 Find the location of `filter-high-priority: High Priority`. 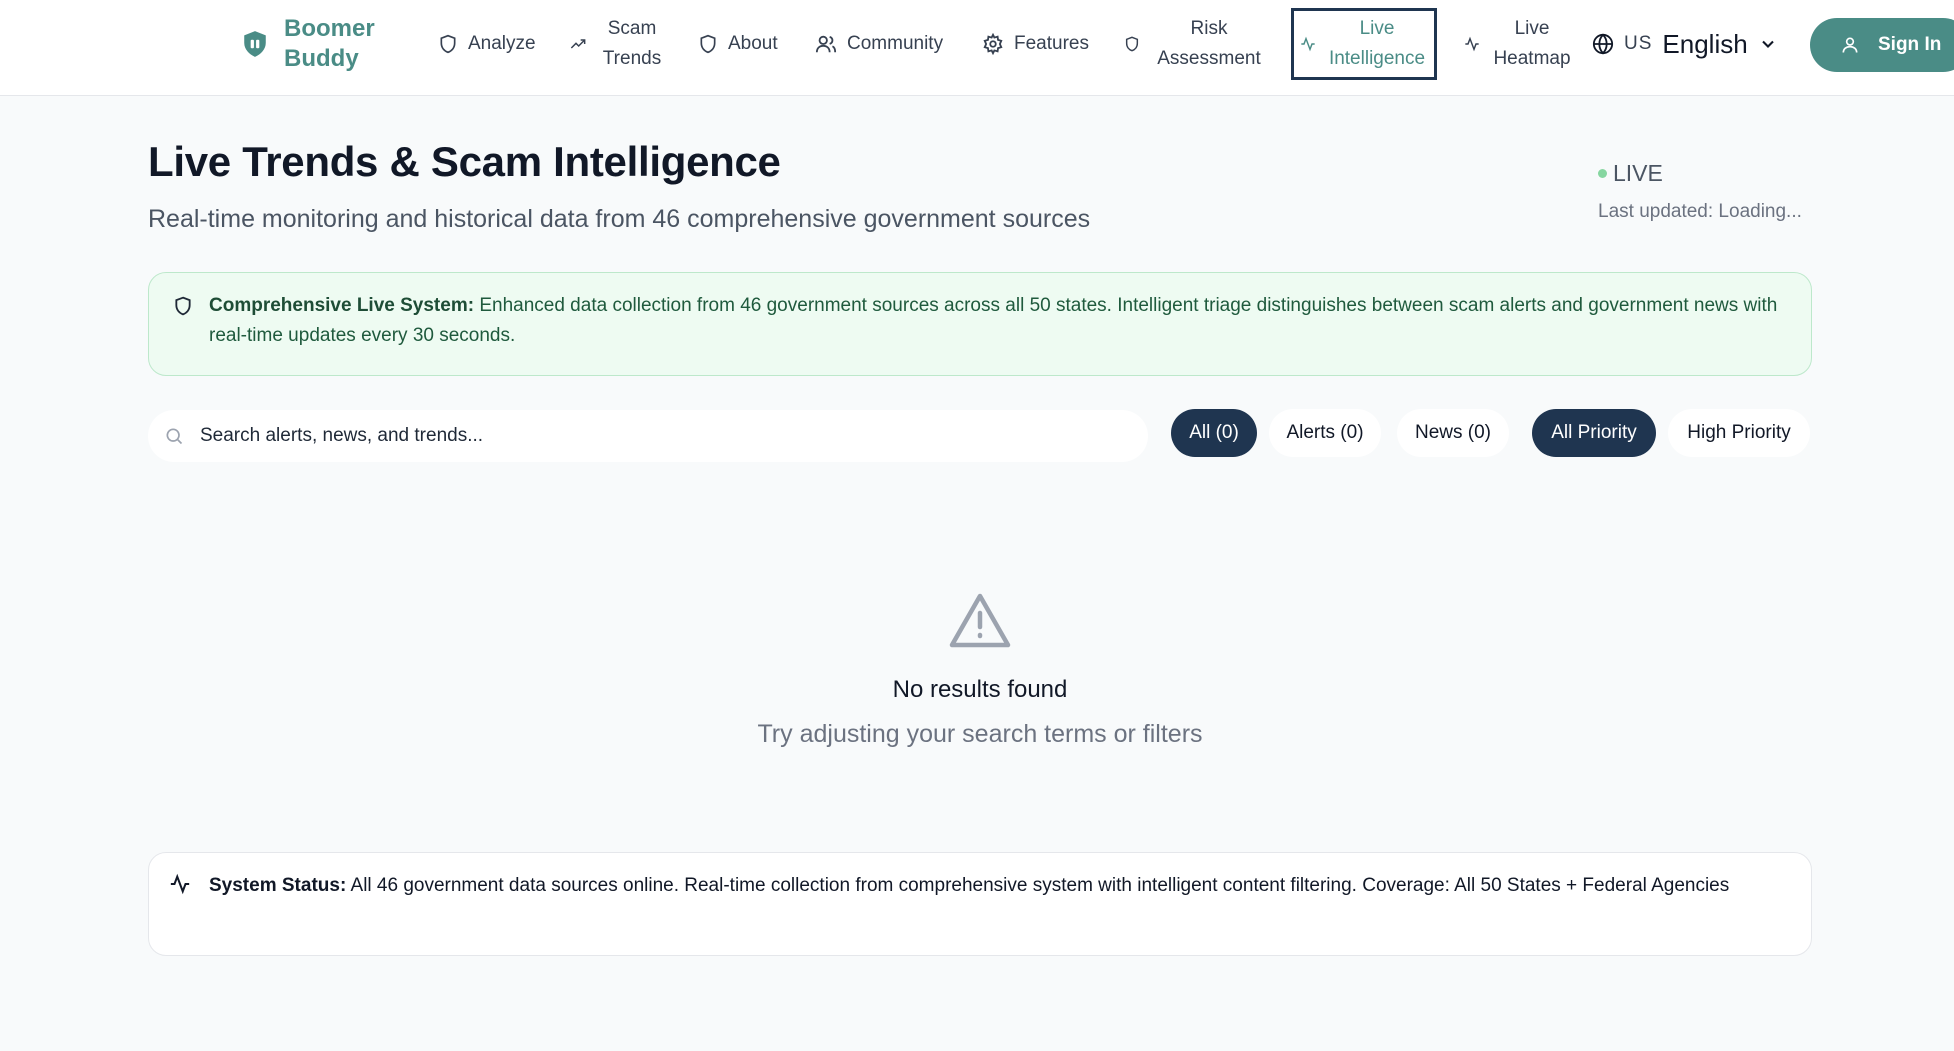

filter-high-priority: High Priority is located at coordinates (1739, 433).